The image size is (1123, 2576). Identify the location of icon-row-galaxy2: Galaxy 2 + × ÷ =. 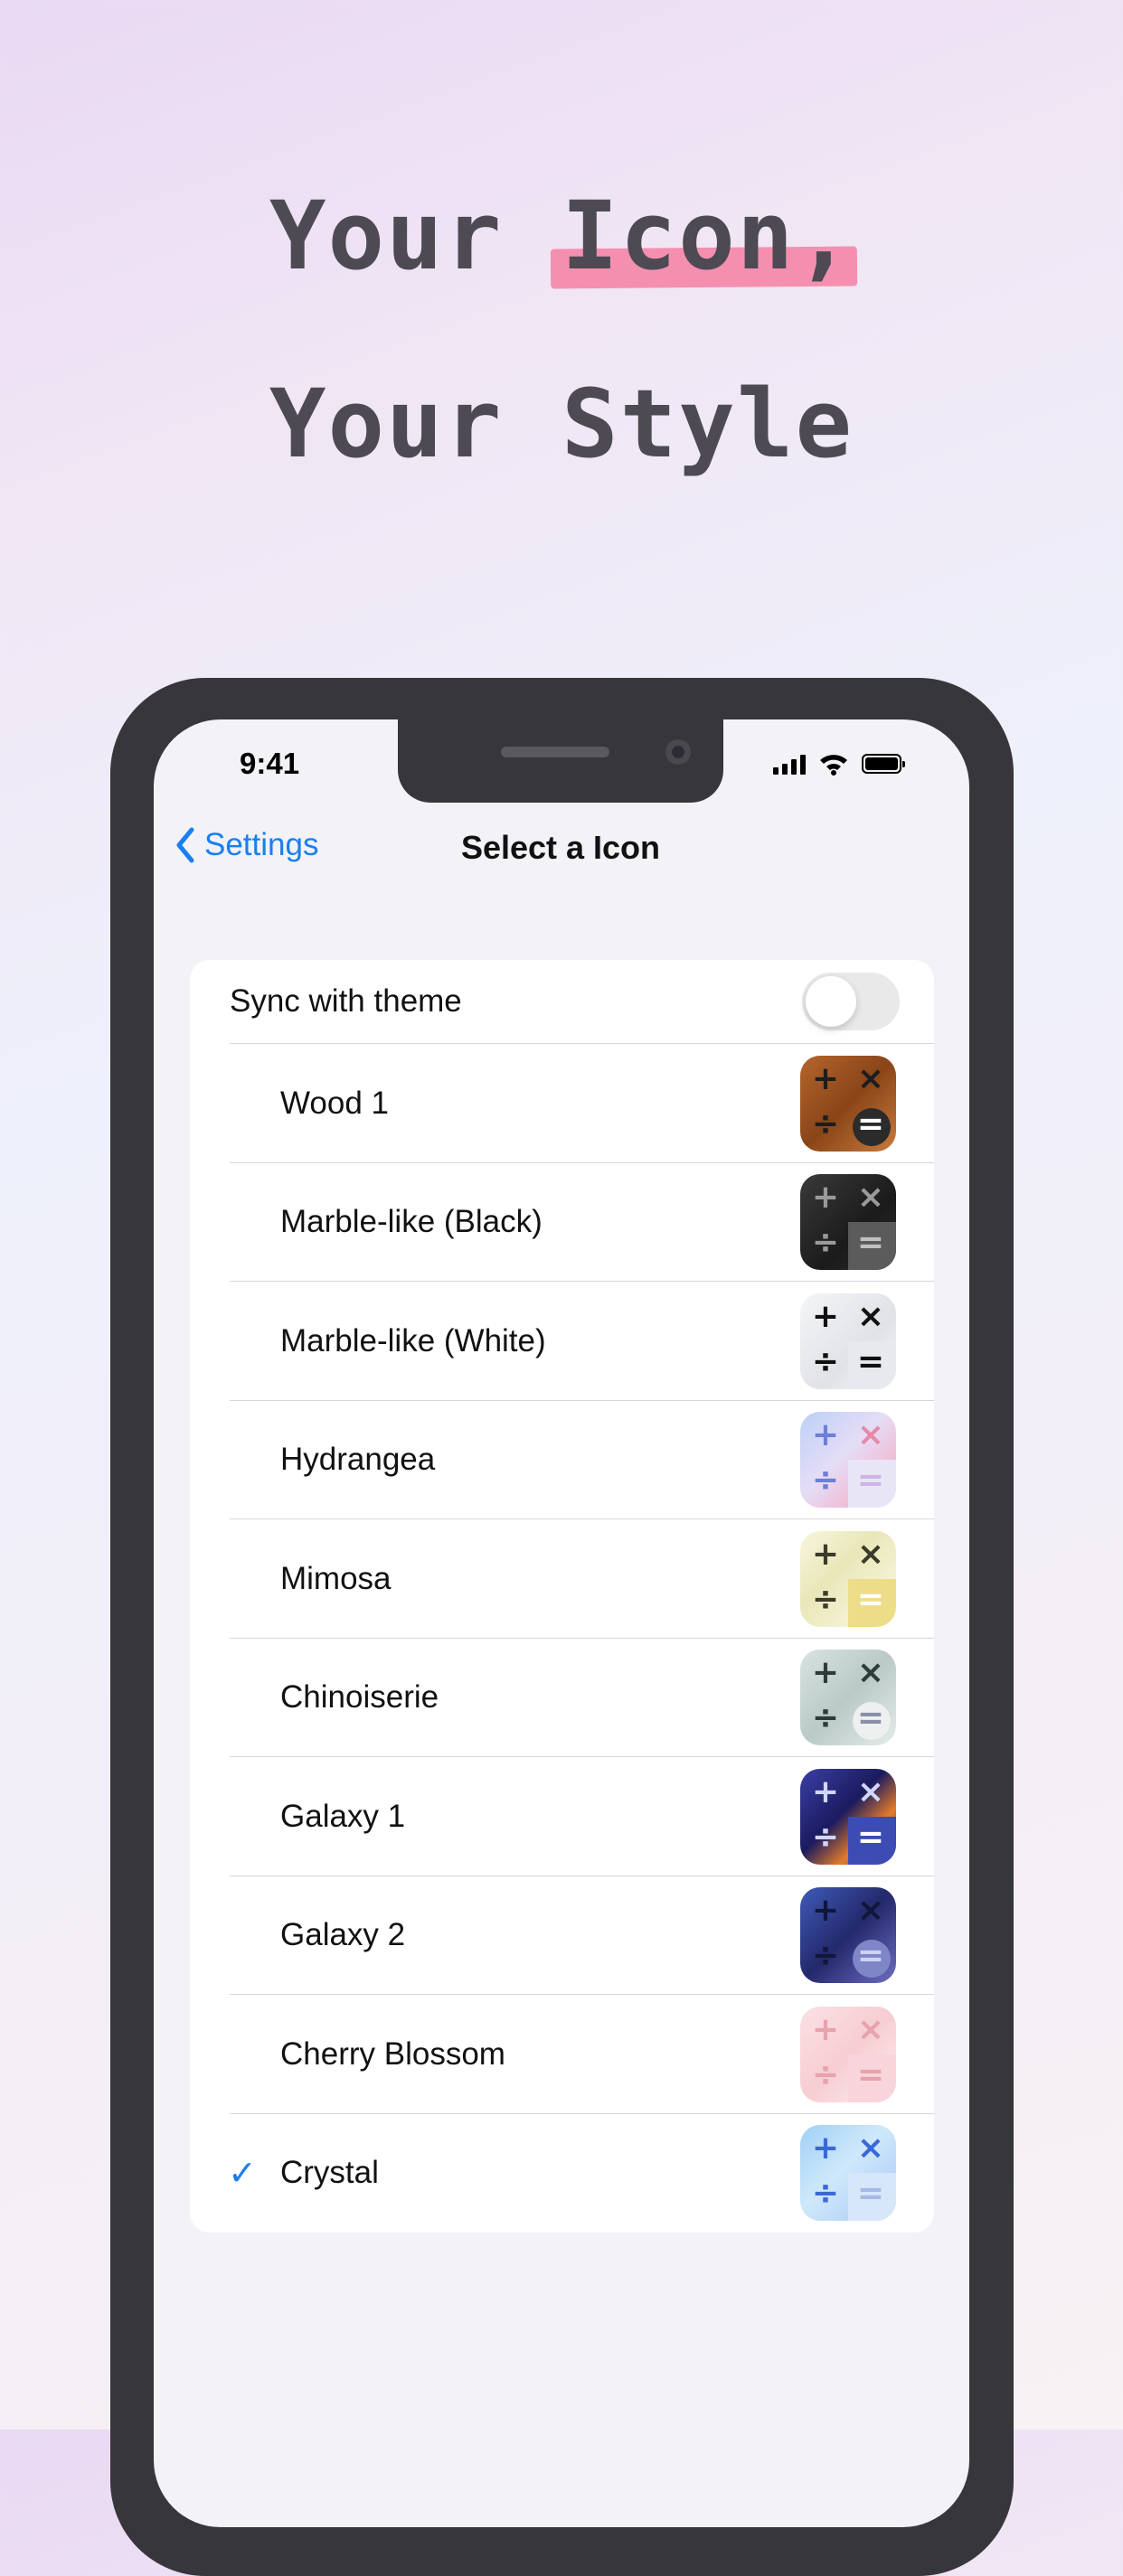
(562, 1936).